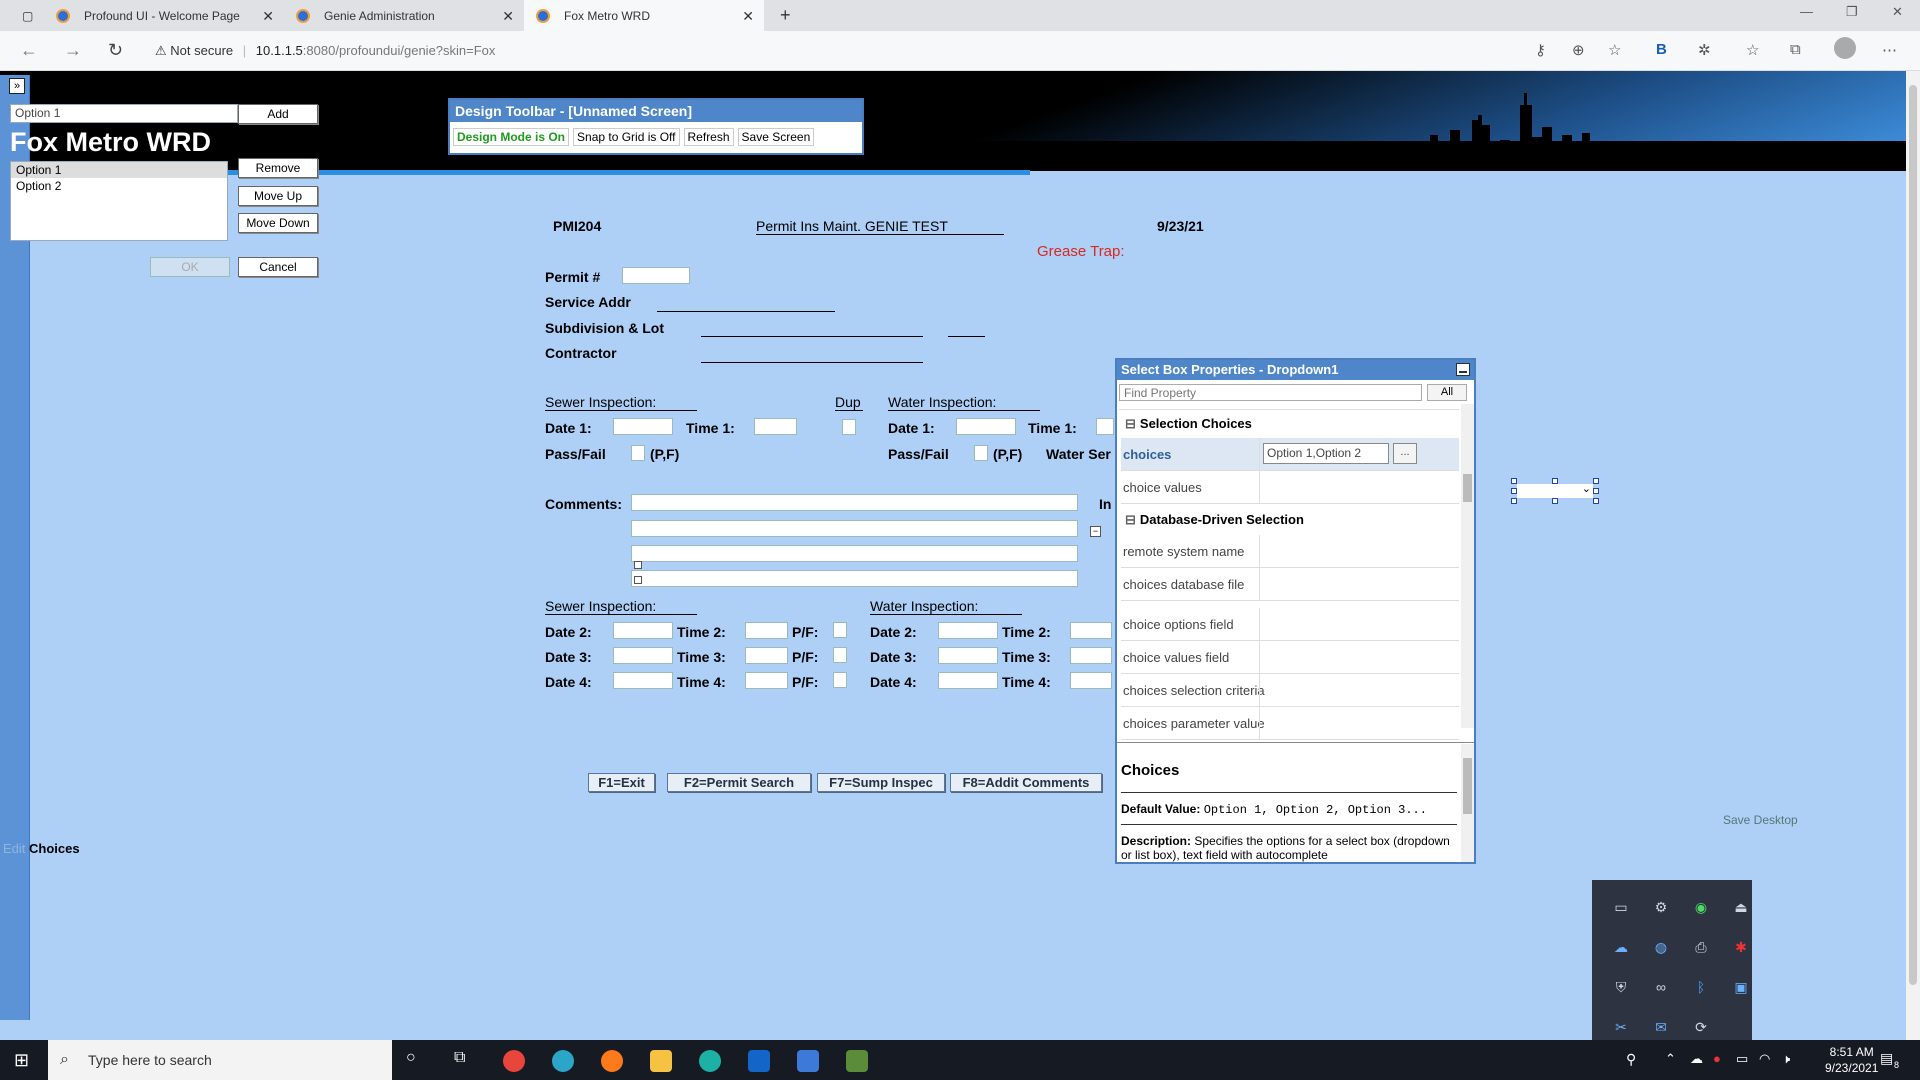  What do you see at coordinates (1742, 1059) in the screenshot?
I see `battery-icon: ▭` at bounding box center [1742, 1059].